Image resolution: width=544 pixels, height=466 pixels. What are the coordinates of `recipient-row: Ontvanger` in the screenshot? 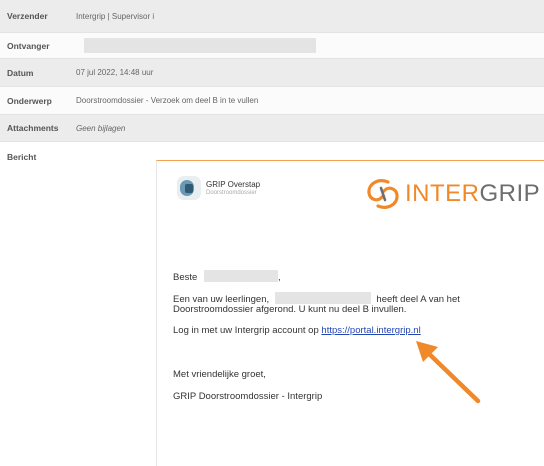 It's located at (272, 46).